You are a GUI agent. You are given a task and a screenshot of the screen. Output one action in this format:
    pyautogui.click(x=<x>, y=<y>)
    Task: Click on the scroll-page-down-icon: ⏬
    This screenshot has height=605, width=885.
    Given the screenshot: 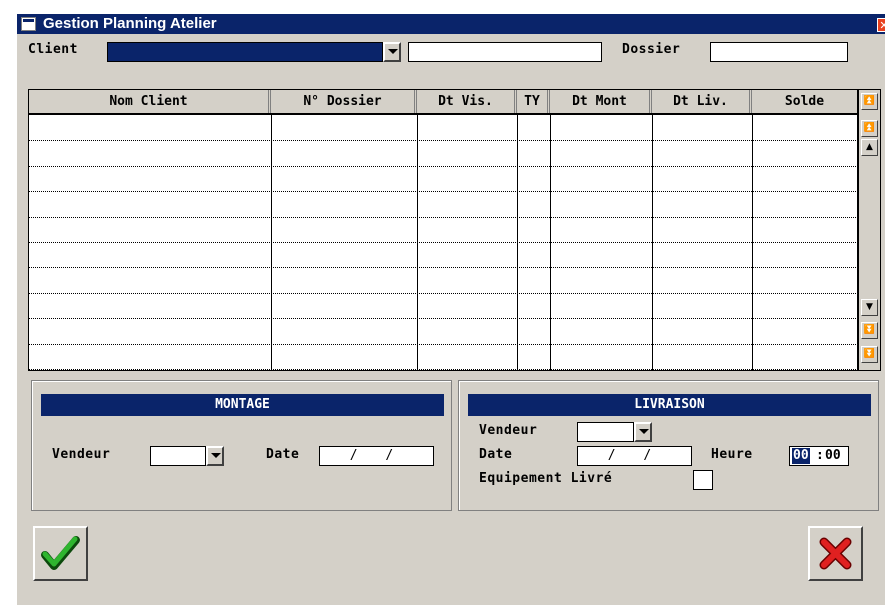 What is the action you would take?
    pyautogui.click(x=869, y=330)
    